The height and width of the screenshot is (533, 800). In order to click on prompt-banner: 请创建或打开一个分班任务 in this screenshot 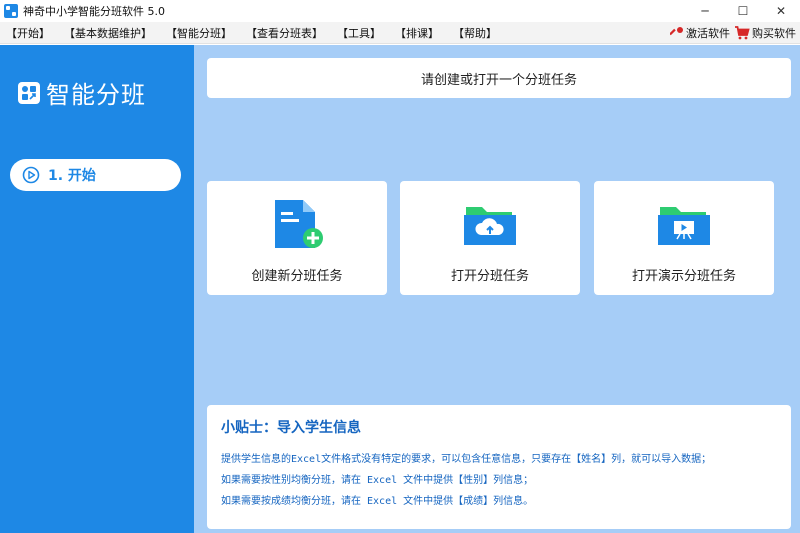, I will do `click(499, 78)`.